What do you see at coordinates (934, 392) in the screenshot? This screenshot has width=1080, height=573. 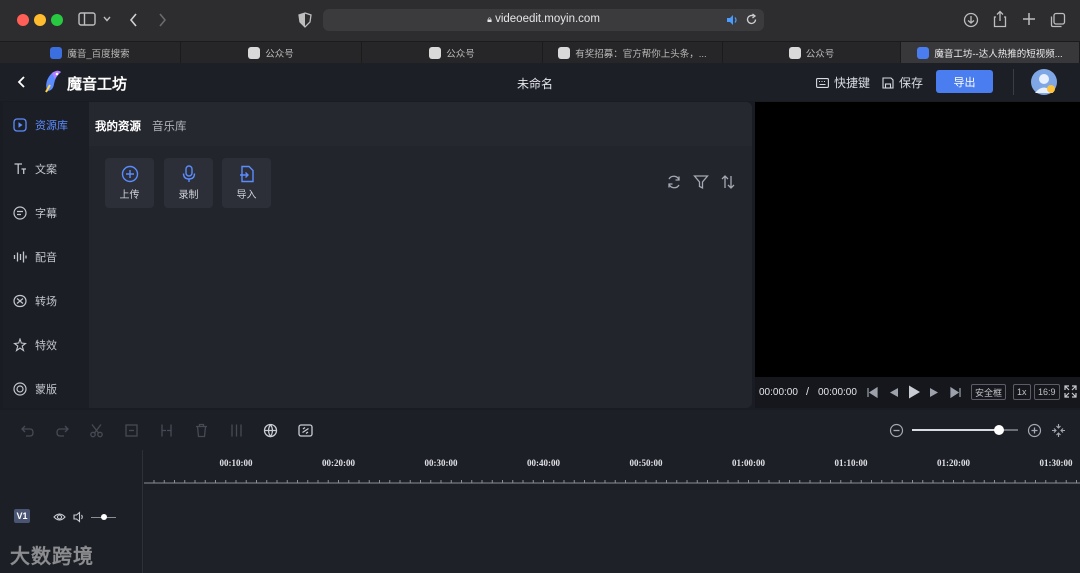 I see `next-frame-icon` at bounding box center [934, 392].